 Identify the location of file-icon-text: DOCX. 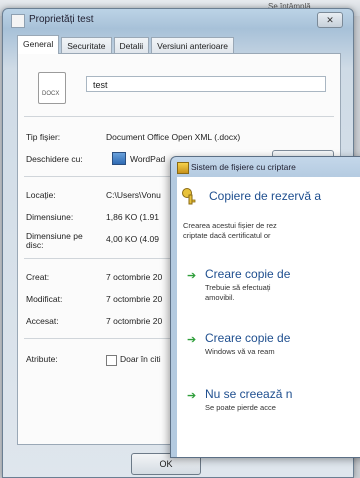
(51, 94).